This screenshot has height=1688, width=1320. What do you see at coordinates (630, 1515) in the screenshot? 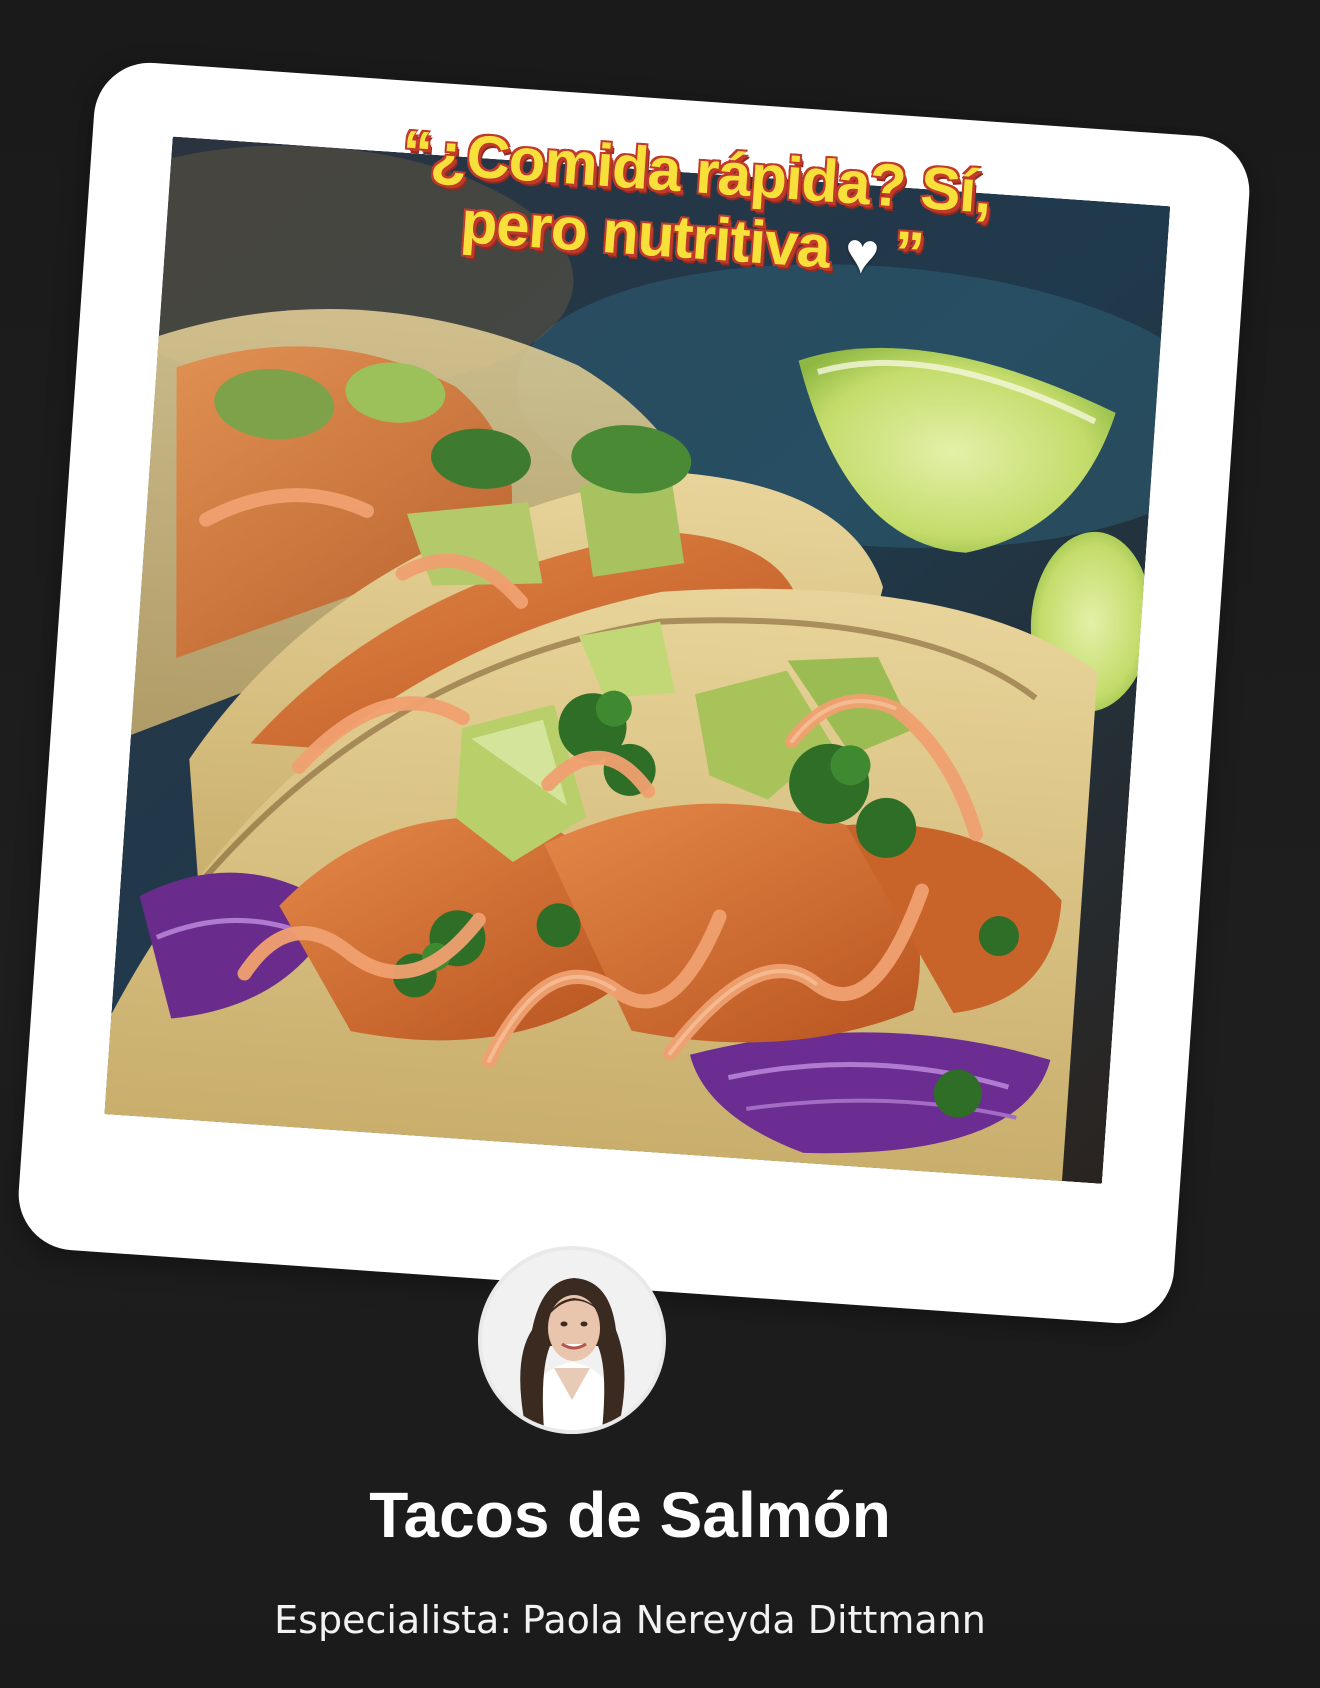
I see `recipe-title: Tacos de Salmón` at bounding box center [630, 1515].